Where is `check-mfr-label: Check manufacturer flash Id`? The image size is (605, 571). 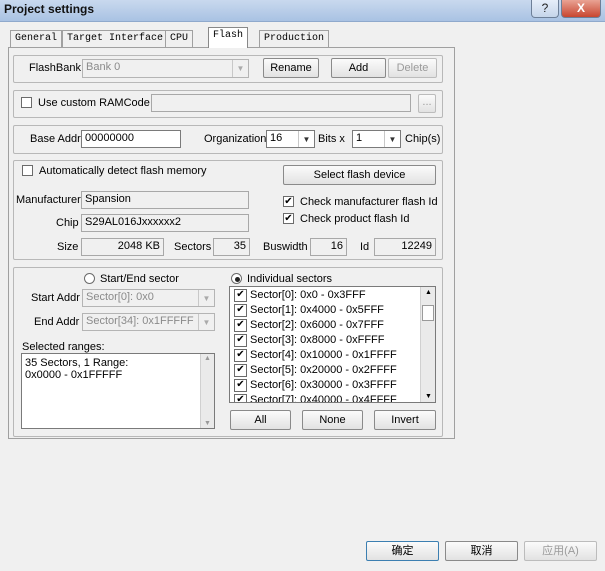 check-mfr-label: Check manufacturer flash Id is located at coordinates (369, 202).